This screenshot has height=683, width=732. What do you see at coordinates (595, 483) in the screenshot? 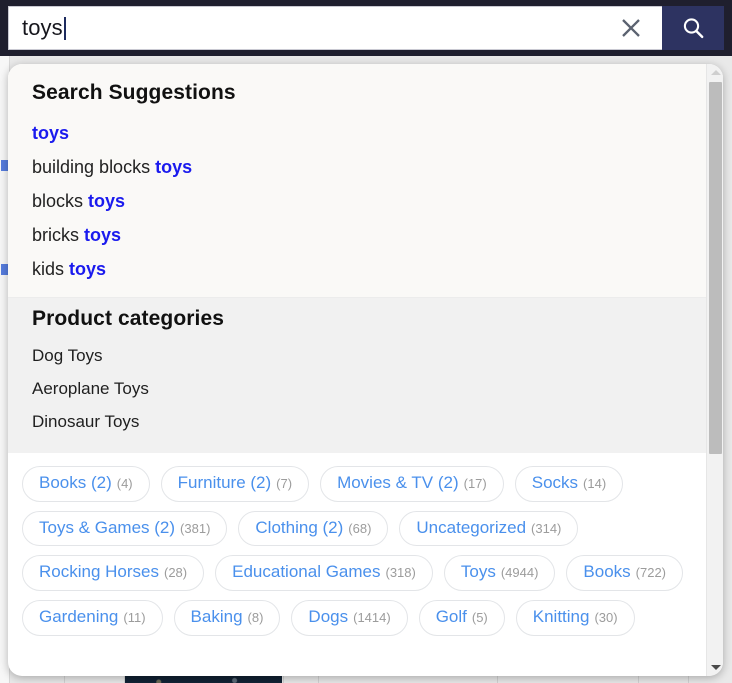
I see `category-tag-count: (14)` at bounding box center [595, 483].